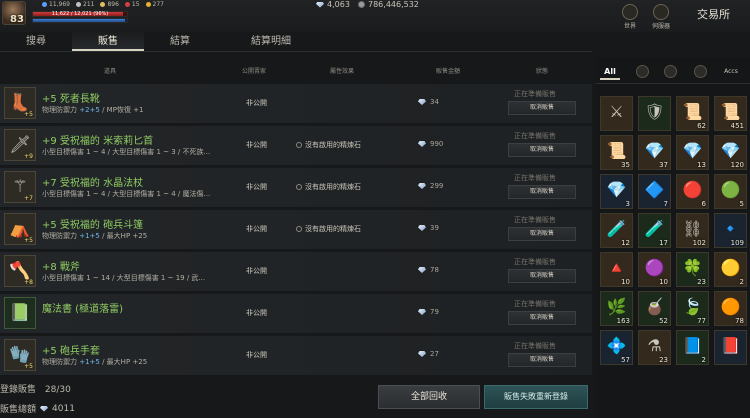 This screenshot has width=750, height=418. What do you see at coordinates (361, 4) in the screenshot?
I see `adena-icon` at bounding box center [361, 4].